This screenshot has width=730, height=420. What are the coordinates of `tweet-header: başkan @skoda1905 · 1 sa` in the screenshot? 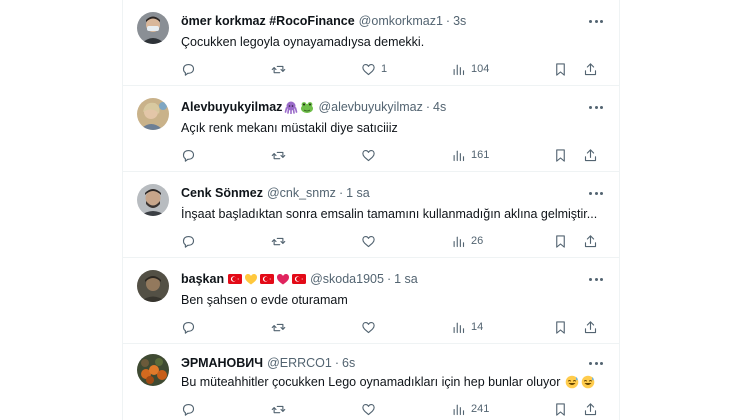 It's located at (299, 279).